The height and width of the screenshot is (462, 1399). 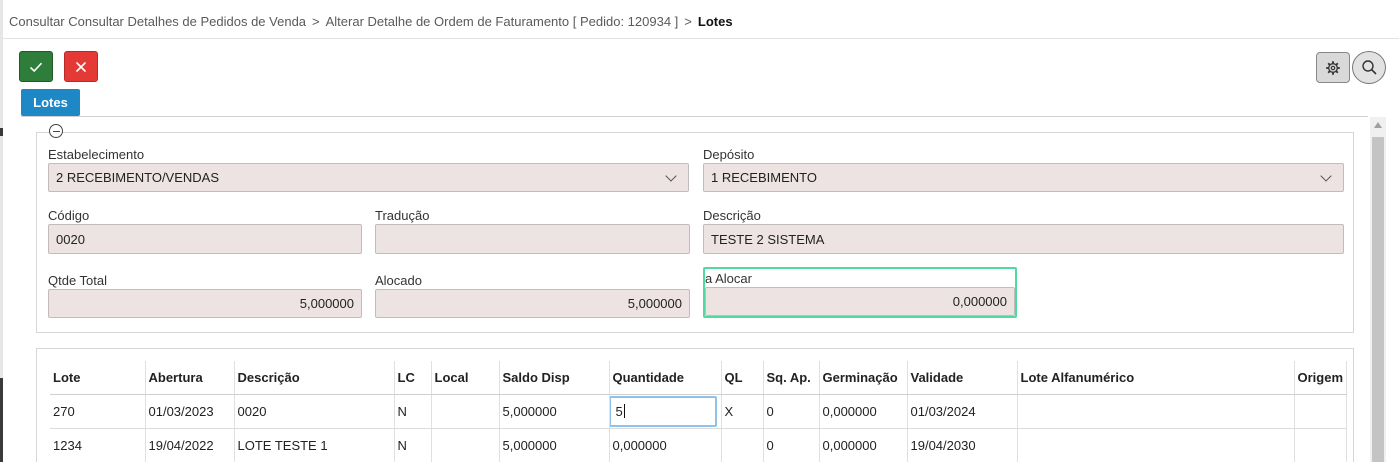 What do you see at coordinates (326, 303) in the screenshot?
I see `qtde-total-value: 5,000000` at bounding box center [326, 303].